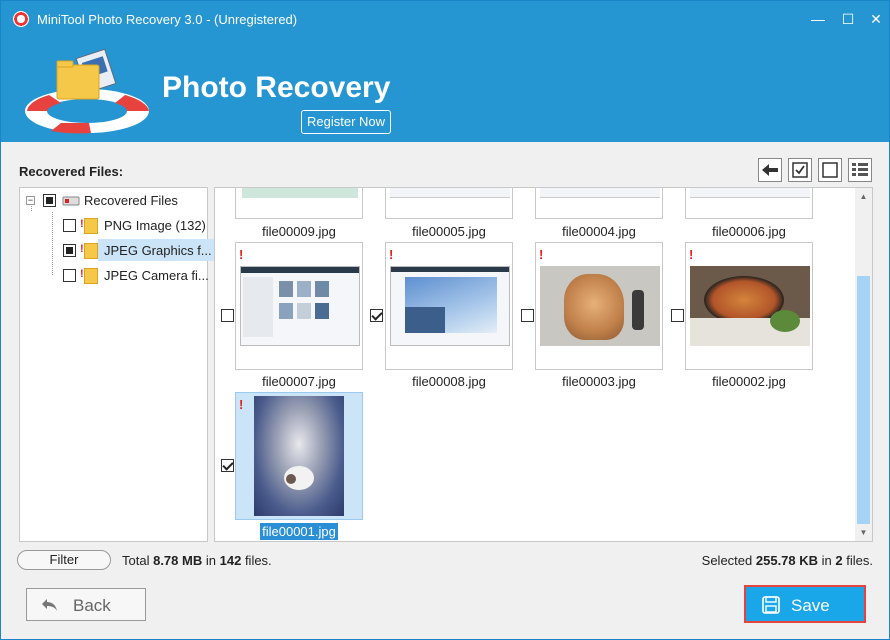 This screenshot has width=890, height=640. I want to click on vertical-scrollbar: ▲ ▼, so click(863, 364).